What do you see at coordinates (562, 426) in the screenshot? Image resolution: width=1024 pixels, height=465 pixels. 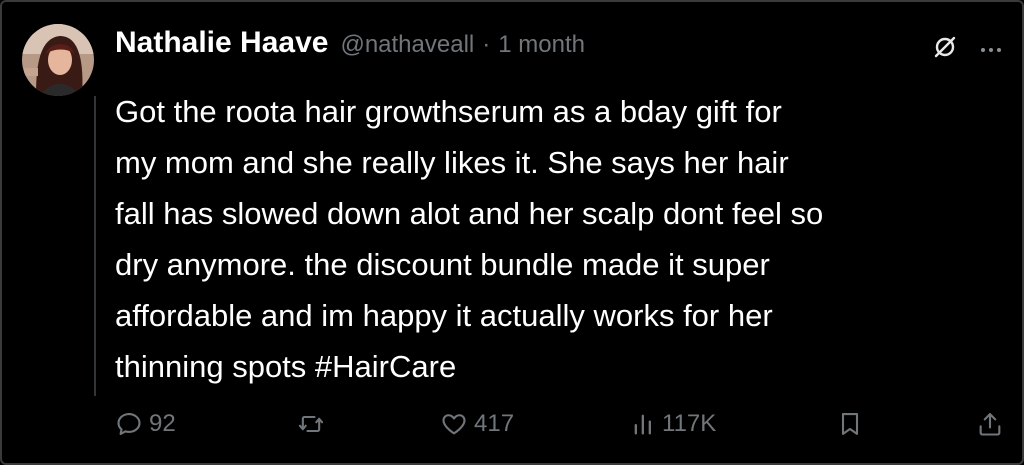 I see `action-bar: 92 417 117K` at bounding box center [562, 426].